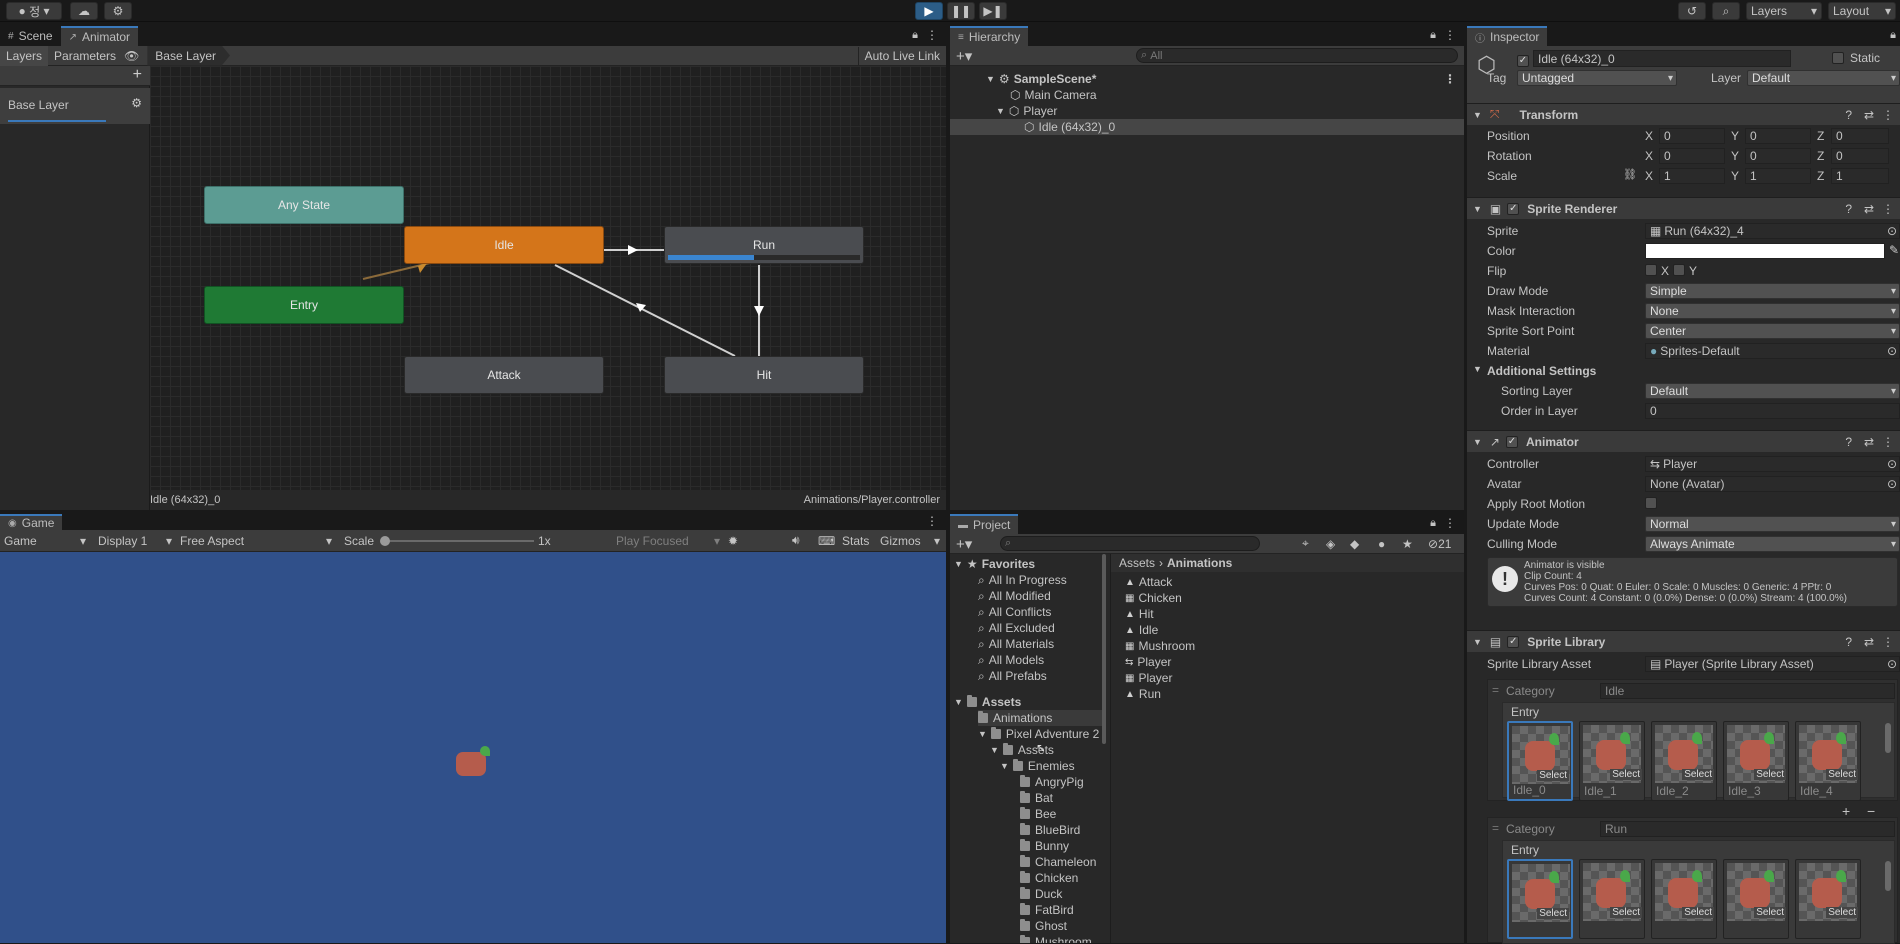 The height and width of the screenshot is (944, 1900). I want to click on flip-x-checkbox, so click(1651, 271).